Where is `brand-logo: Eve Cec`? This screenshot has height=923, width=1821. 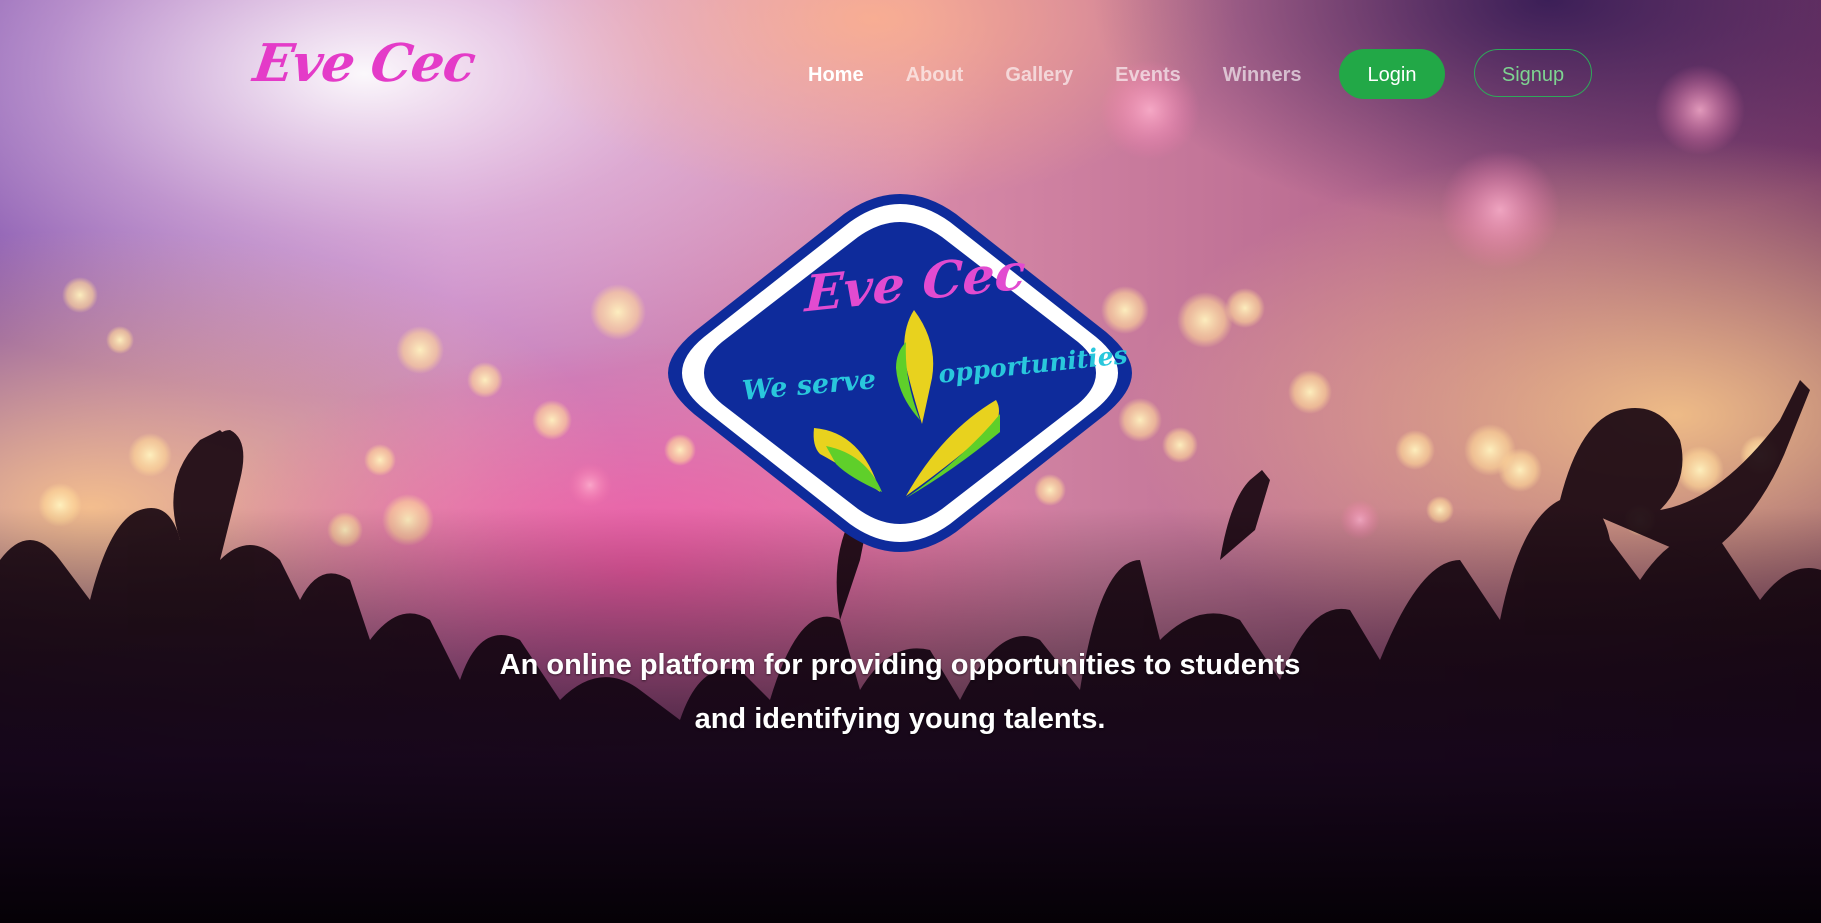 brand-logo: Eve Cec is located at coordinates (364, 63).